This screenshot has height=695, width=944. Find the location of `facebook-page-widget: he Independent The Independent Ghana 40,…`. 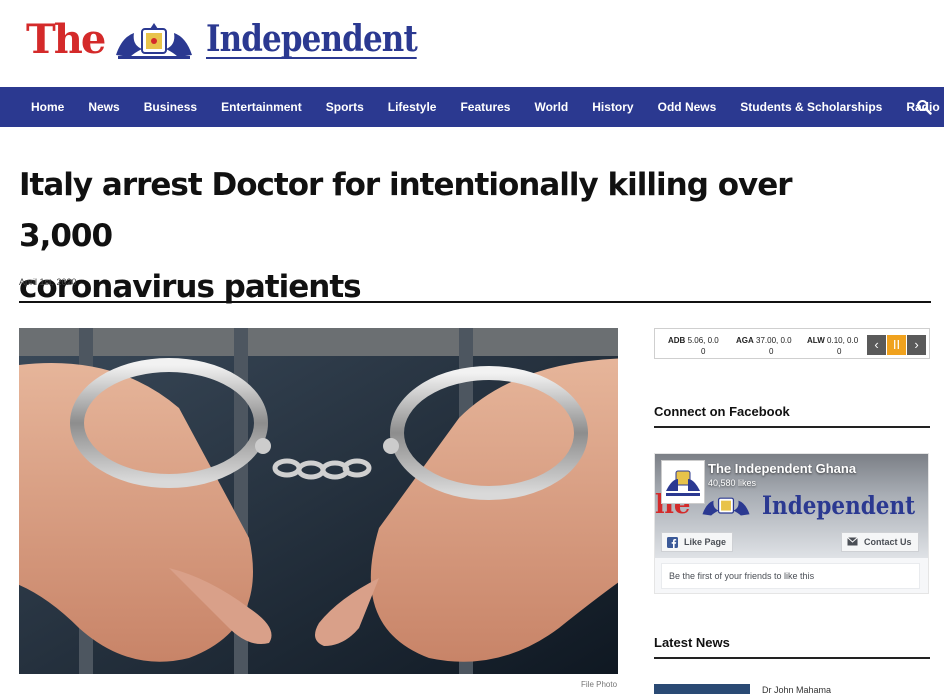

facebook-page-widget: he Independent The Independent Ghana 40,… is located at coordinates (791, 523).